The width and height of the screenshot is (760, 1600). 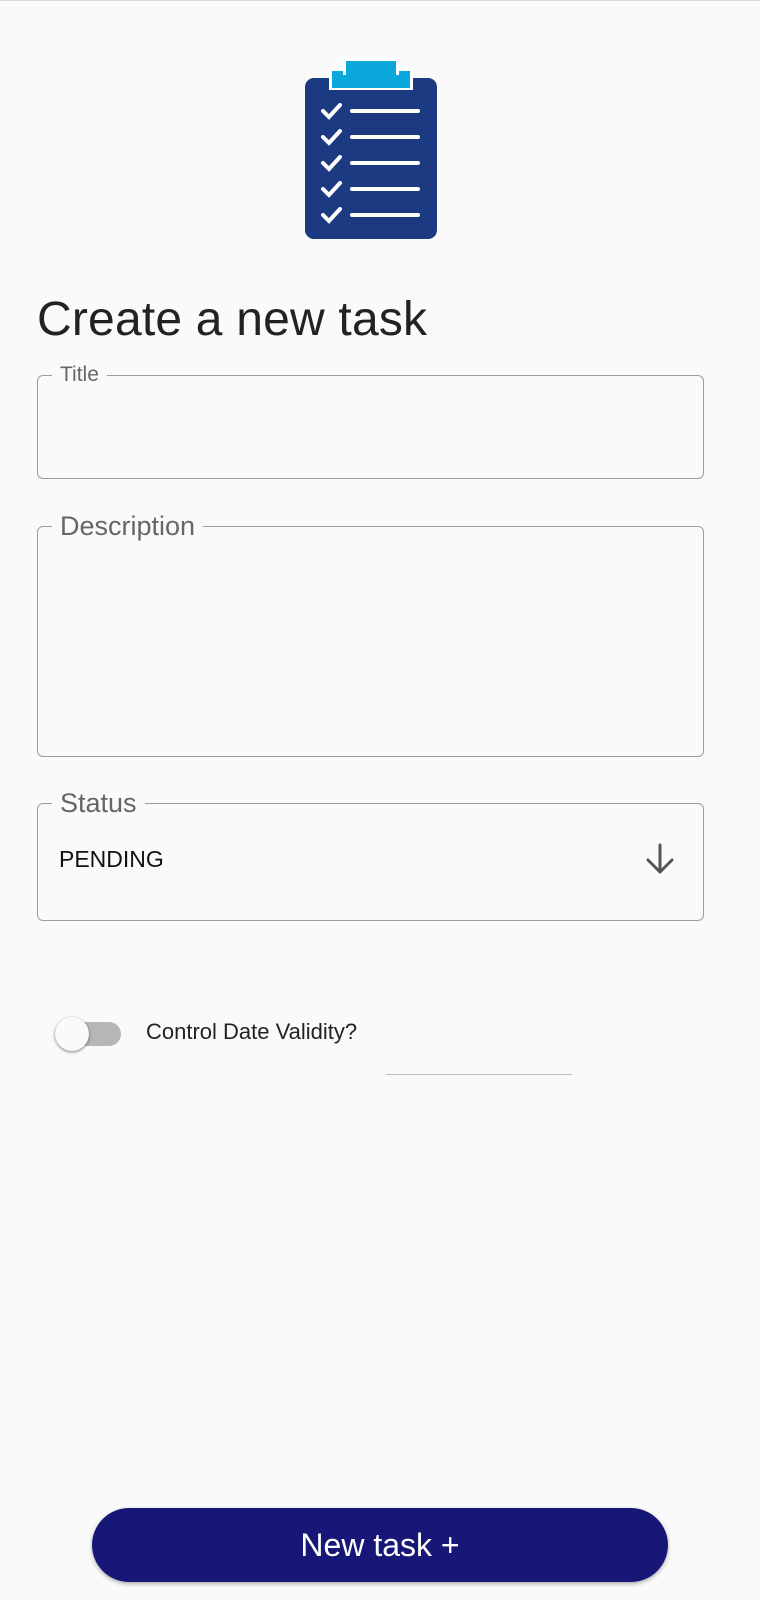 What do you see at coordinates (370, 421) in the screenshot?
I see `title-field: Title` at bounding box center [370, 421].